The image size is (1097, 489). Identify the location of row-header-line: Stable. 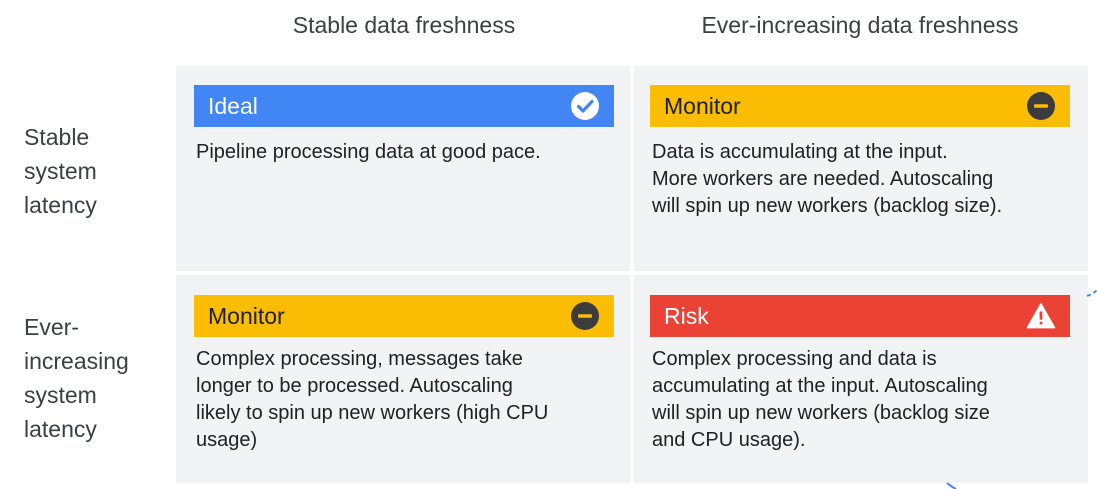
(57, 137).